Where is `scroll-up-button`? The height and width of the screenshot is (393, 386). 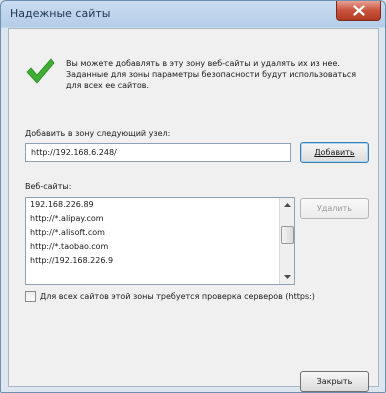 scroll-up-button is located at coordinates (287, 205).